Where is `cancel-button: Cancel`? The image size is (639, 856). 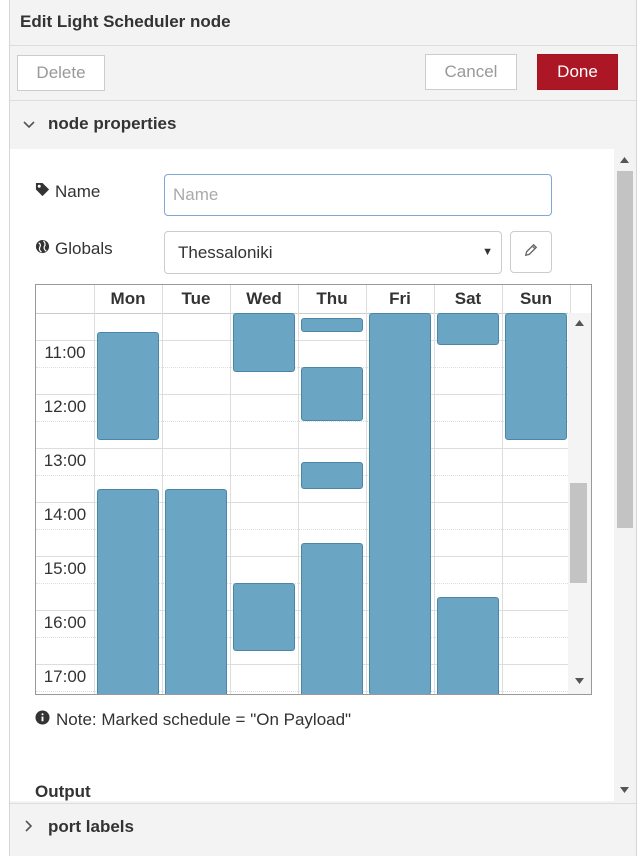
cancel-button: Cancel is located at coordinates (471, 72).